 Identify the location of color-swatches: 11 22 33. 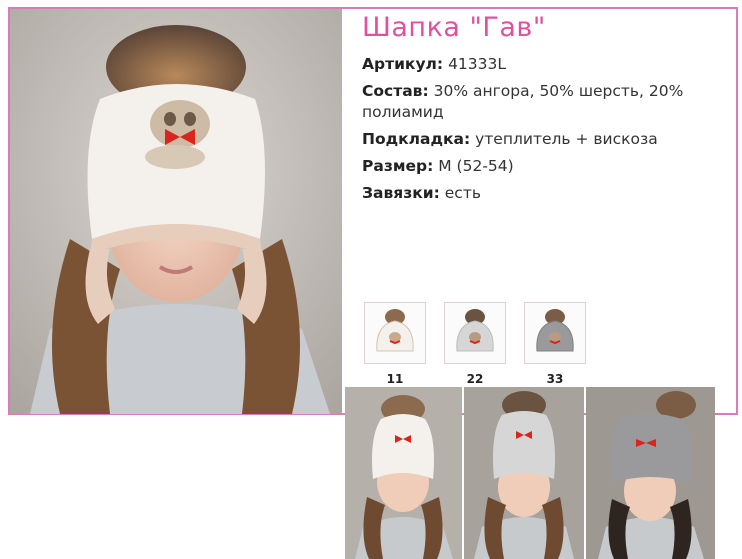
(479, 344).